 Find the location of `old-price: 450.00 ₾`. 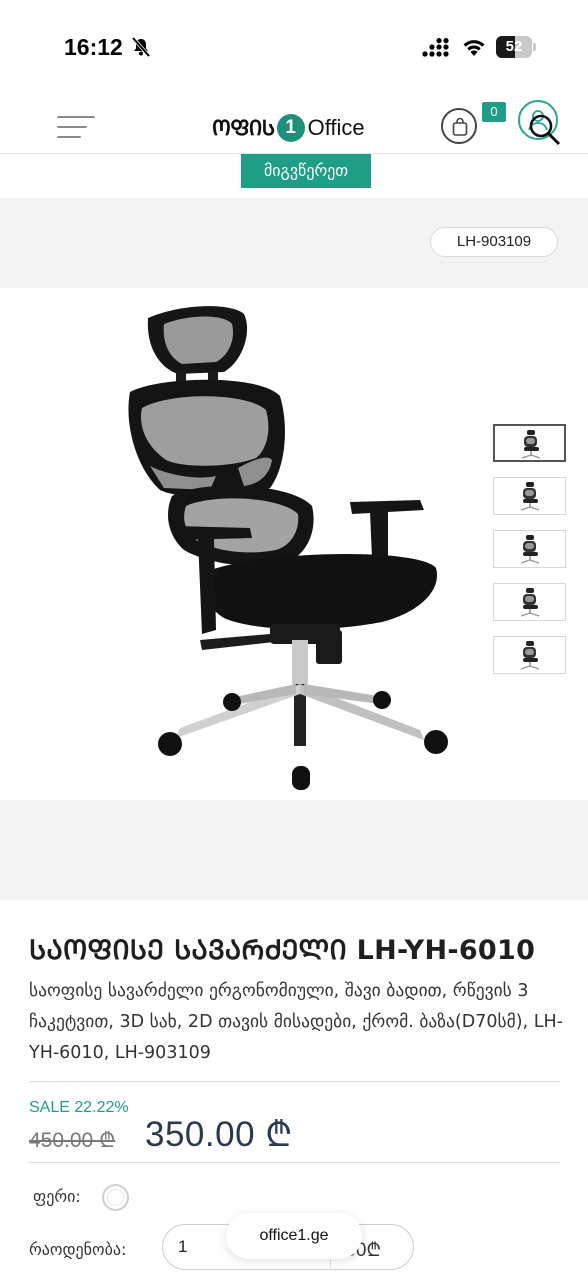

old-price: 450.00 ₾ is located at coordinates (72, 1140).